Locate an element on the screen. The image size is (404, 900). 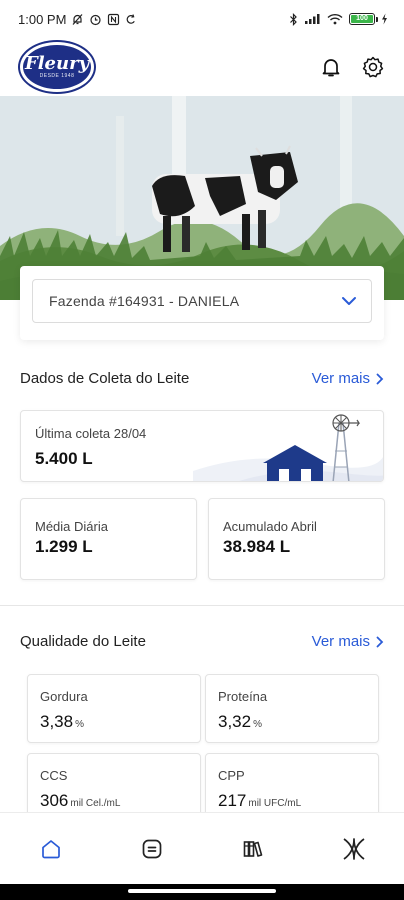
muted-icon is located at coordinates (77, 19).